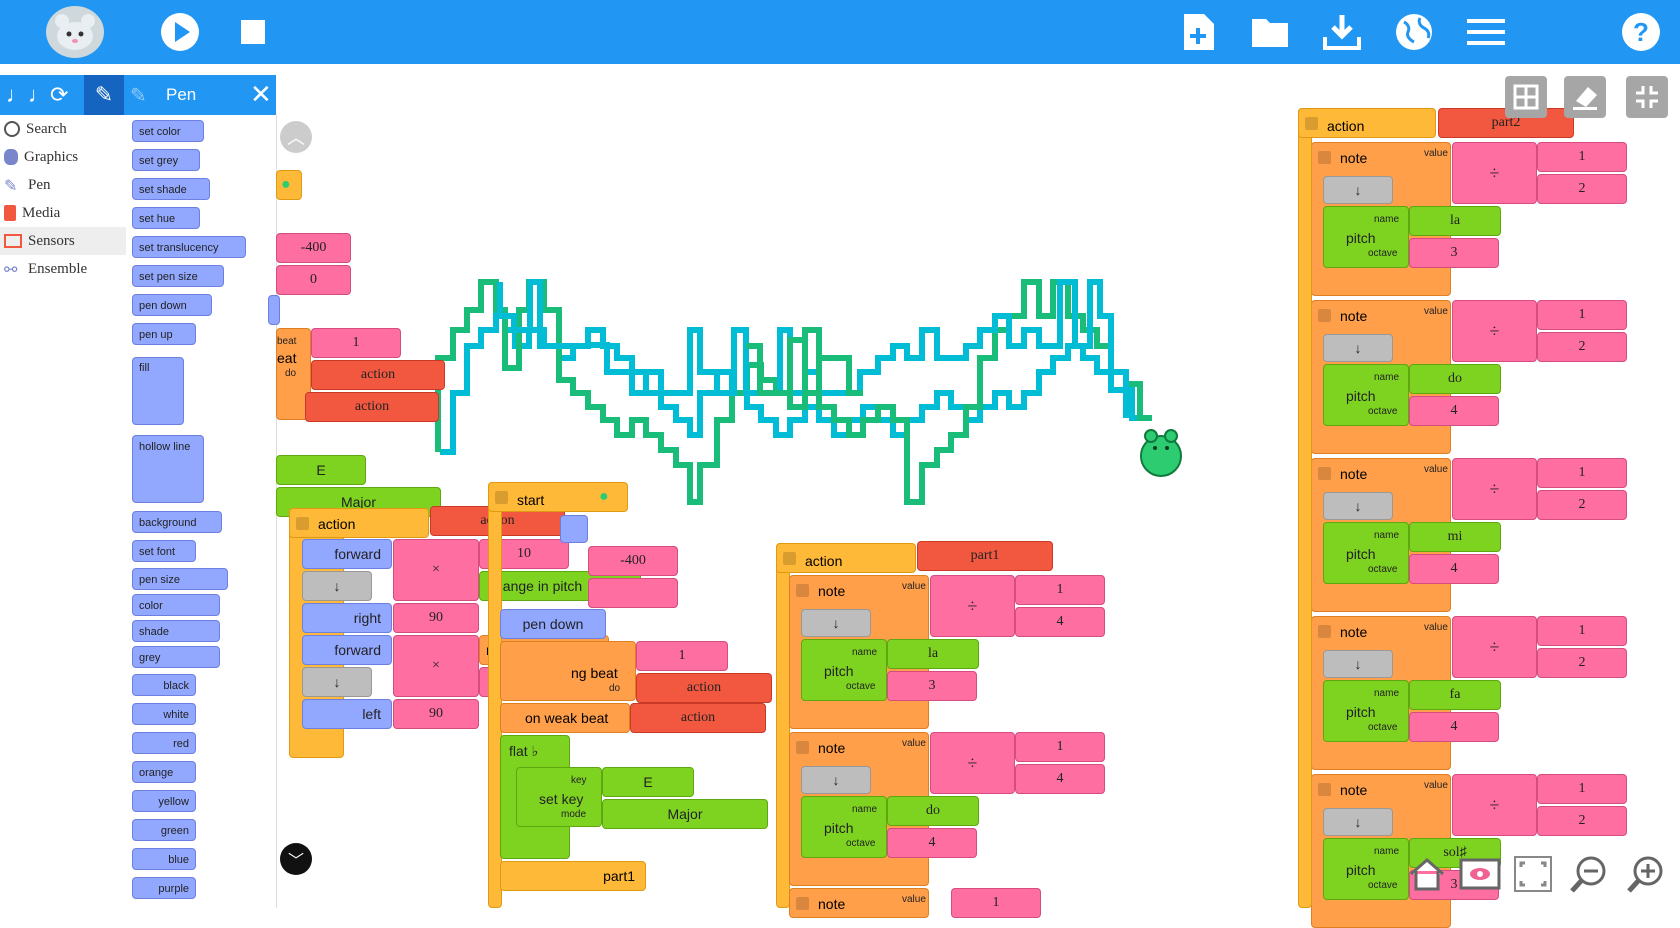 This screenshot has height=928, width=1680. What do you see at coordinates (164, 685) in the screenshot?
I see `palette-block: black` at bounding box center [164, 685].